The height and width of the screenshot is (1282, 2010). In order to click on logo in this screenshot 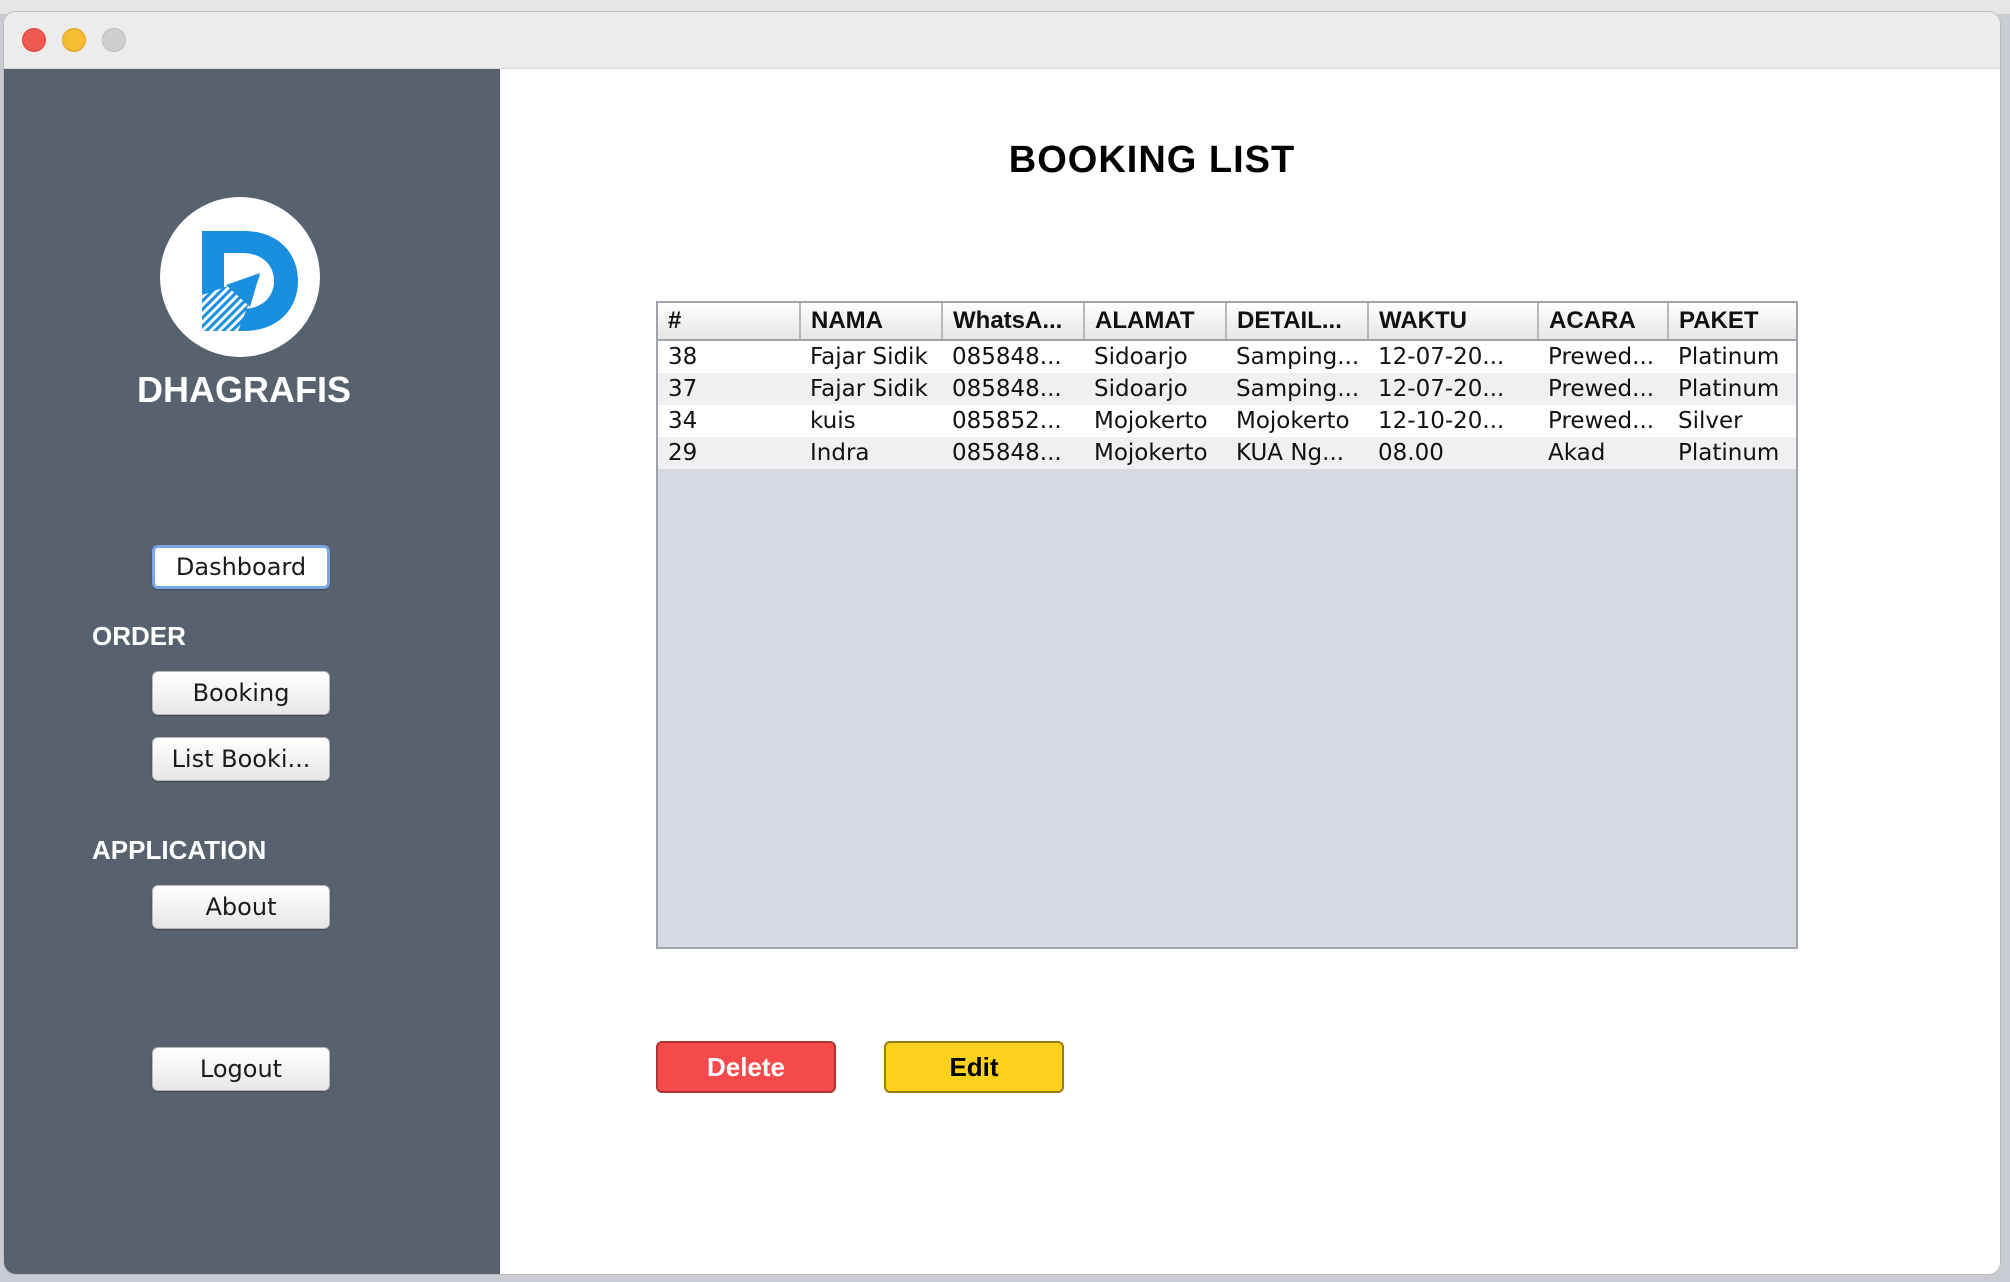, I will do `click(240, 277)`.